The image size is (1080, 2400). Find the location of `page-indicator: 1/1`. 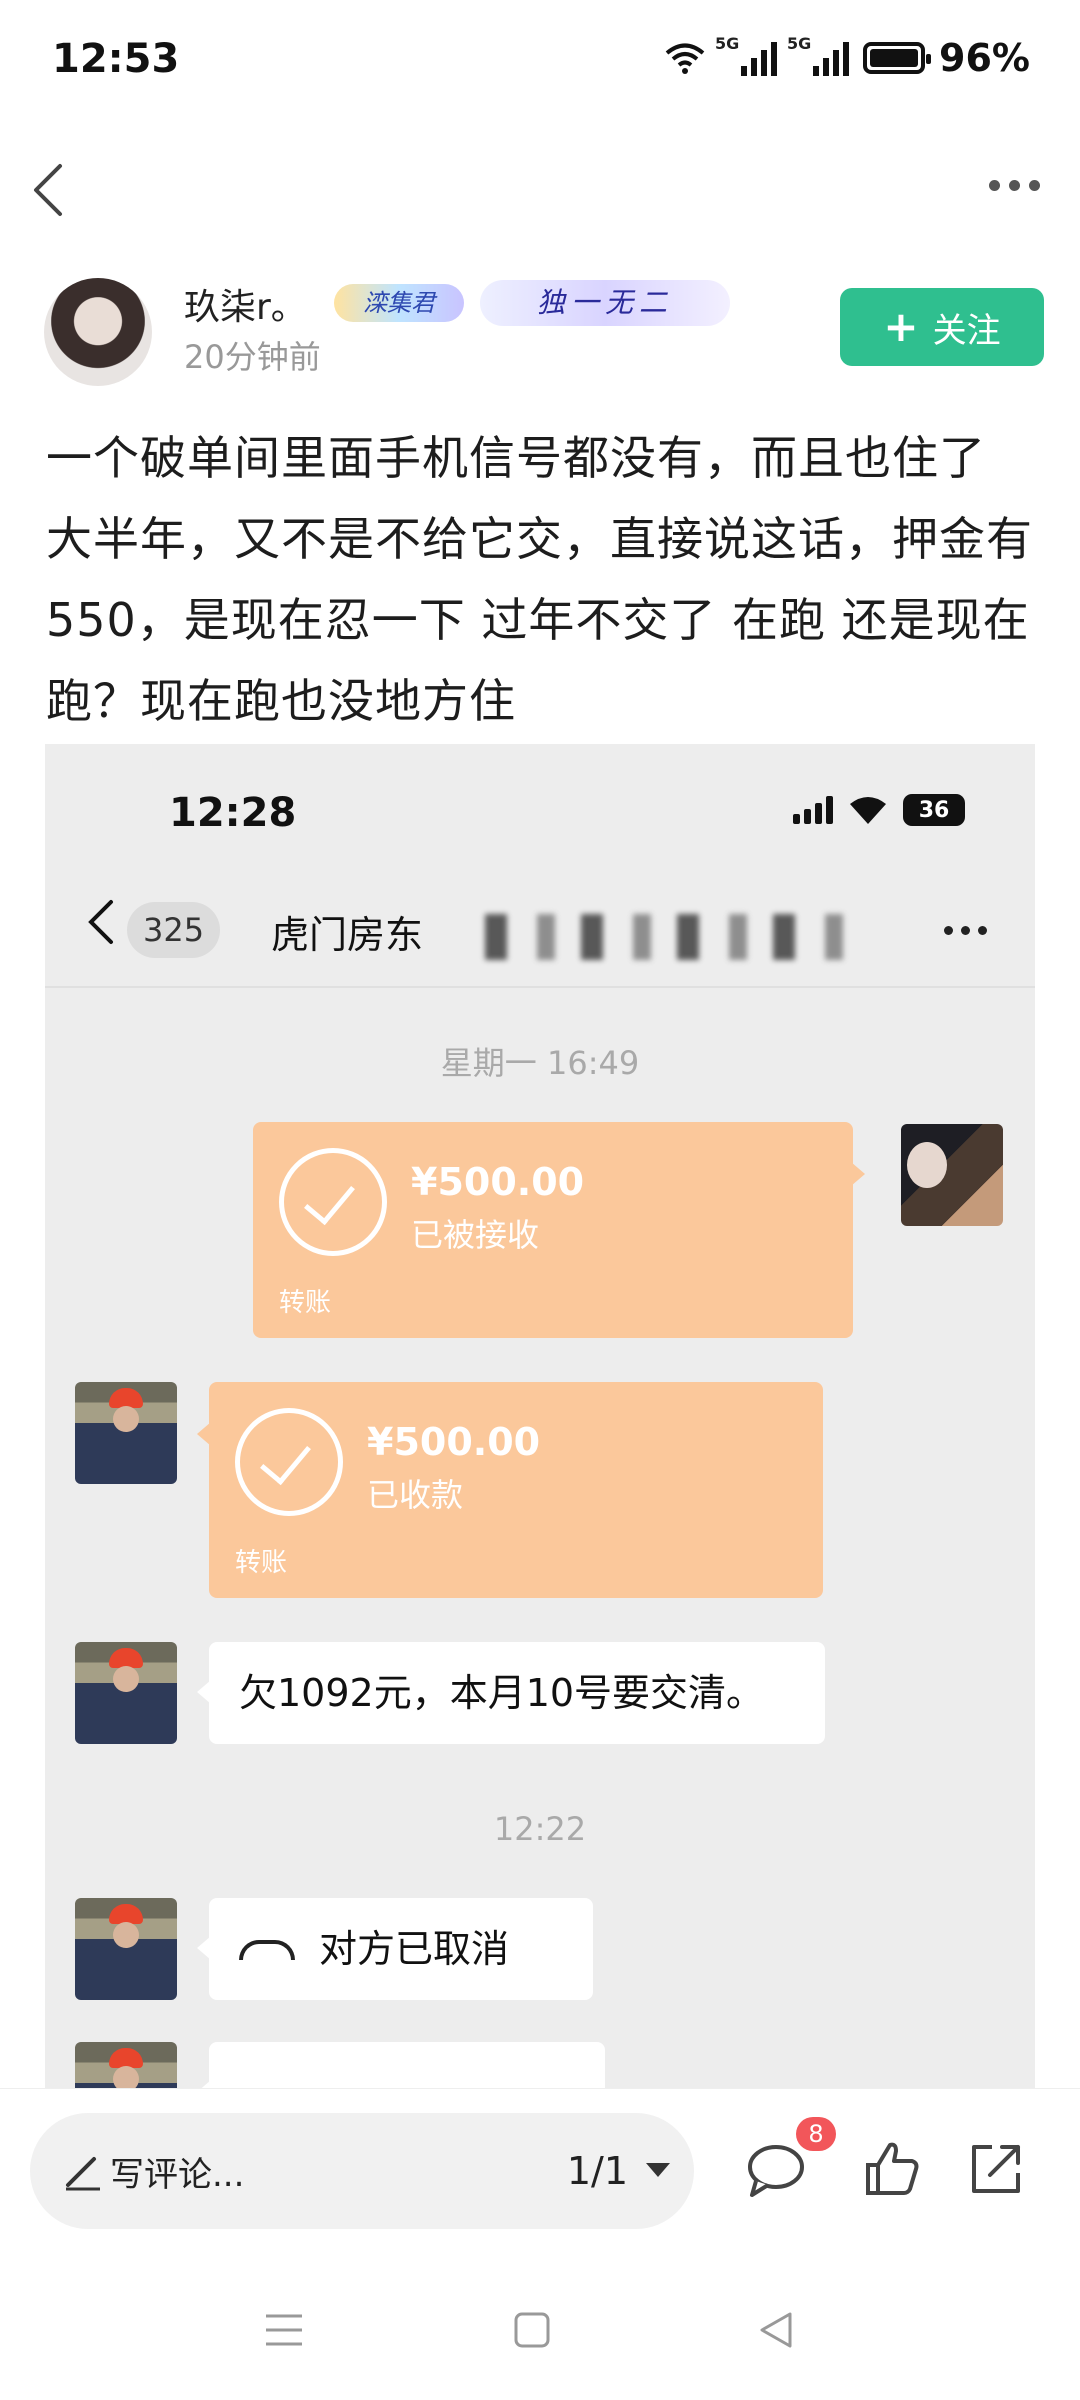

page-indicator: 1/1 is located at coordinates (597, 2171).